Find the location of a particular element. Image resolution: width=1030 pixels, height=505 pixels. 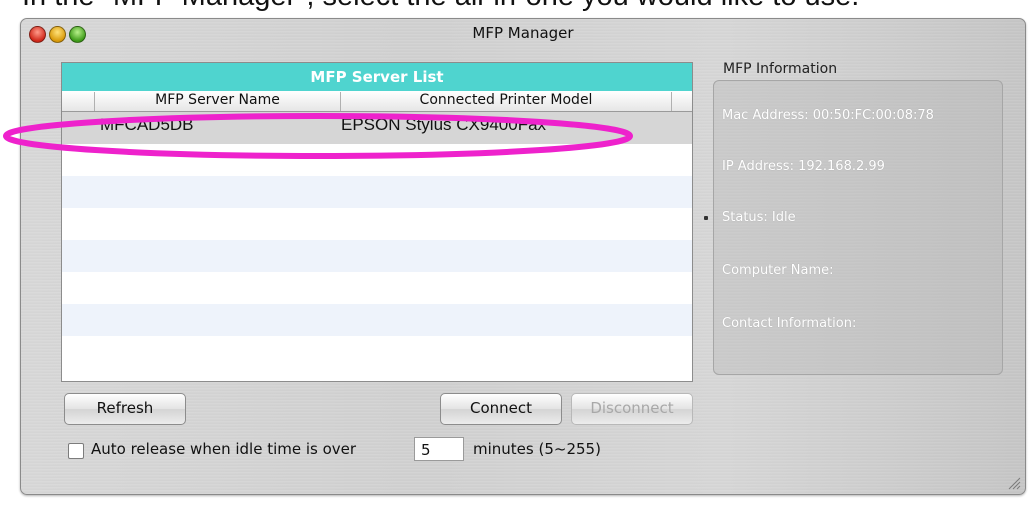

status: Status: Idle is located at coordinates (759, 217).